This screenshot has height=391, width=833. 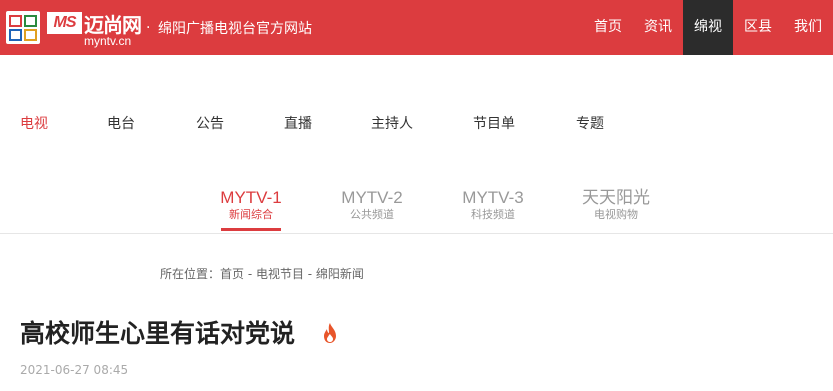 I want to click on sub-nav-hosts: 主持人, so click(x=392, y=123).